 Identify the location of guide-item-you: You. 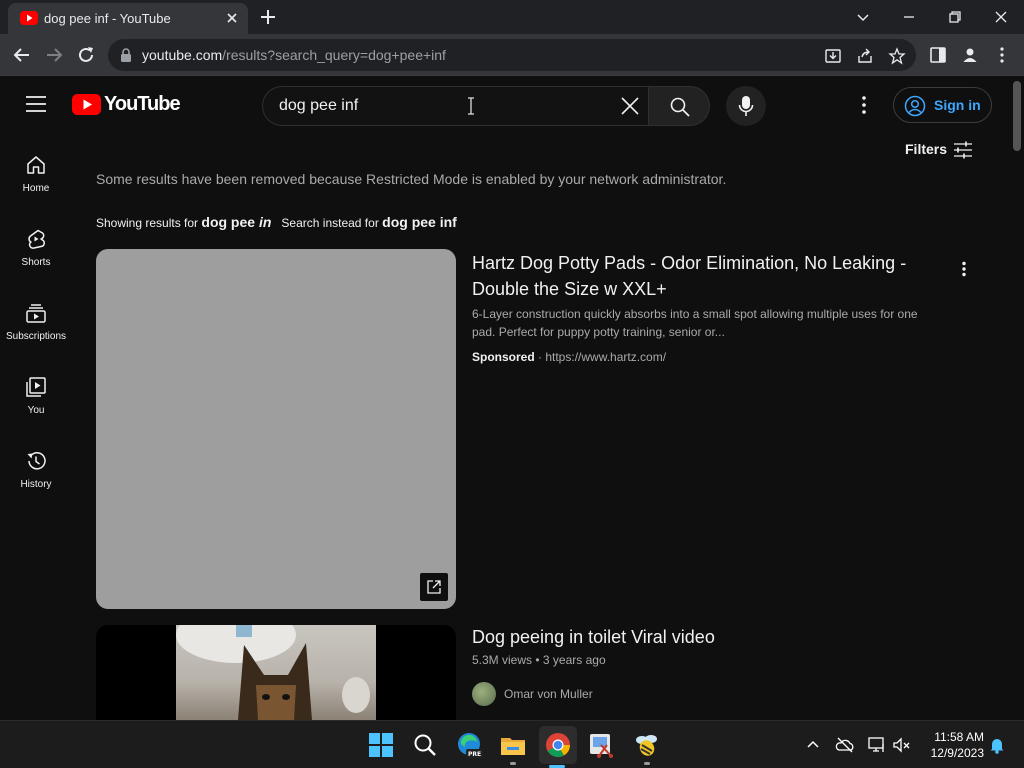
(36, 411).